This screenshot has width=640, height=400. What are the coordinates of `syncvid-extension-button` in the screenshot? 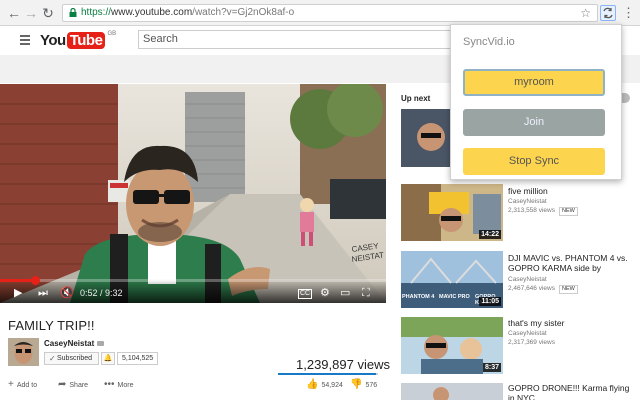 It's located at (608, 13).